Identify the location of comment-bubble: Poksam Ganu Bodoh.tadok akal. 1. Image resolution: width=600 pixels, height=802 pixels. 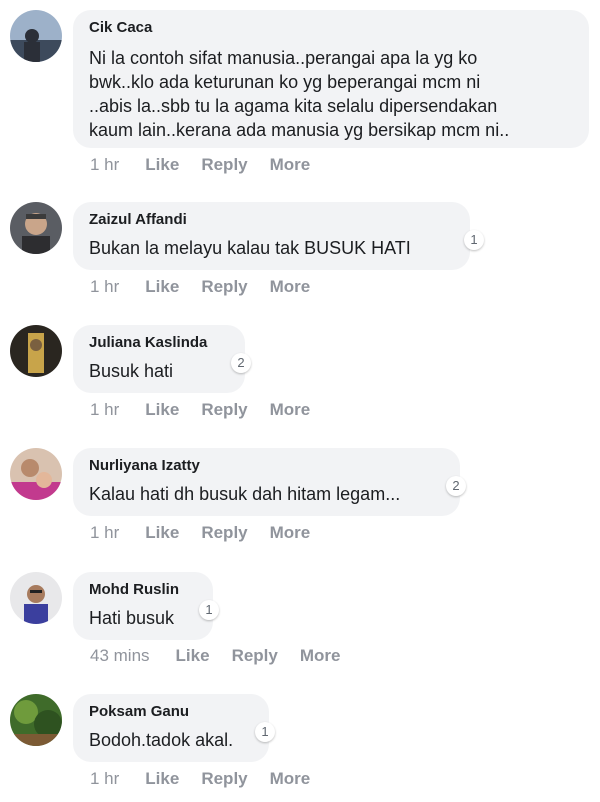
(174, 728).